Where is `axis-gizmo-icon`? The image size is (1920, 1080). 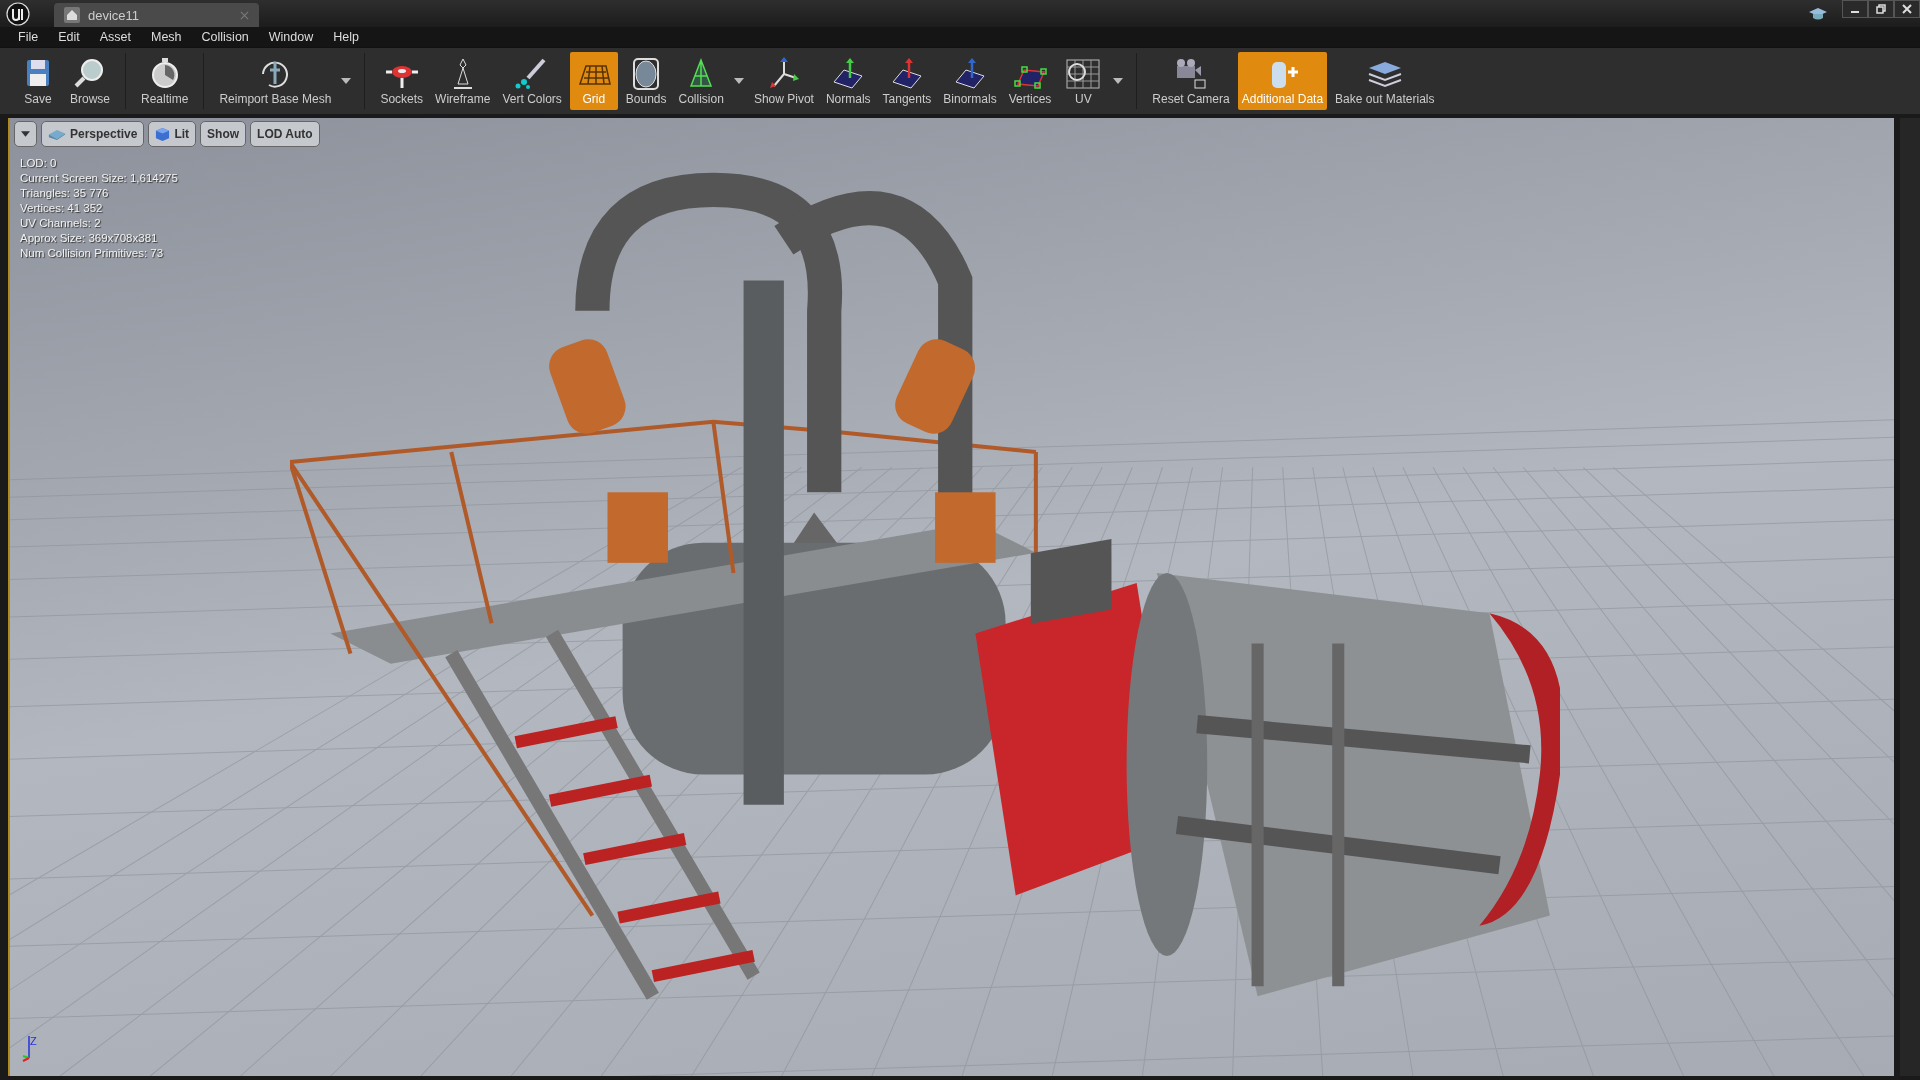 axis-gizmo-icon is located at coordinates (26, 1048).